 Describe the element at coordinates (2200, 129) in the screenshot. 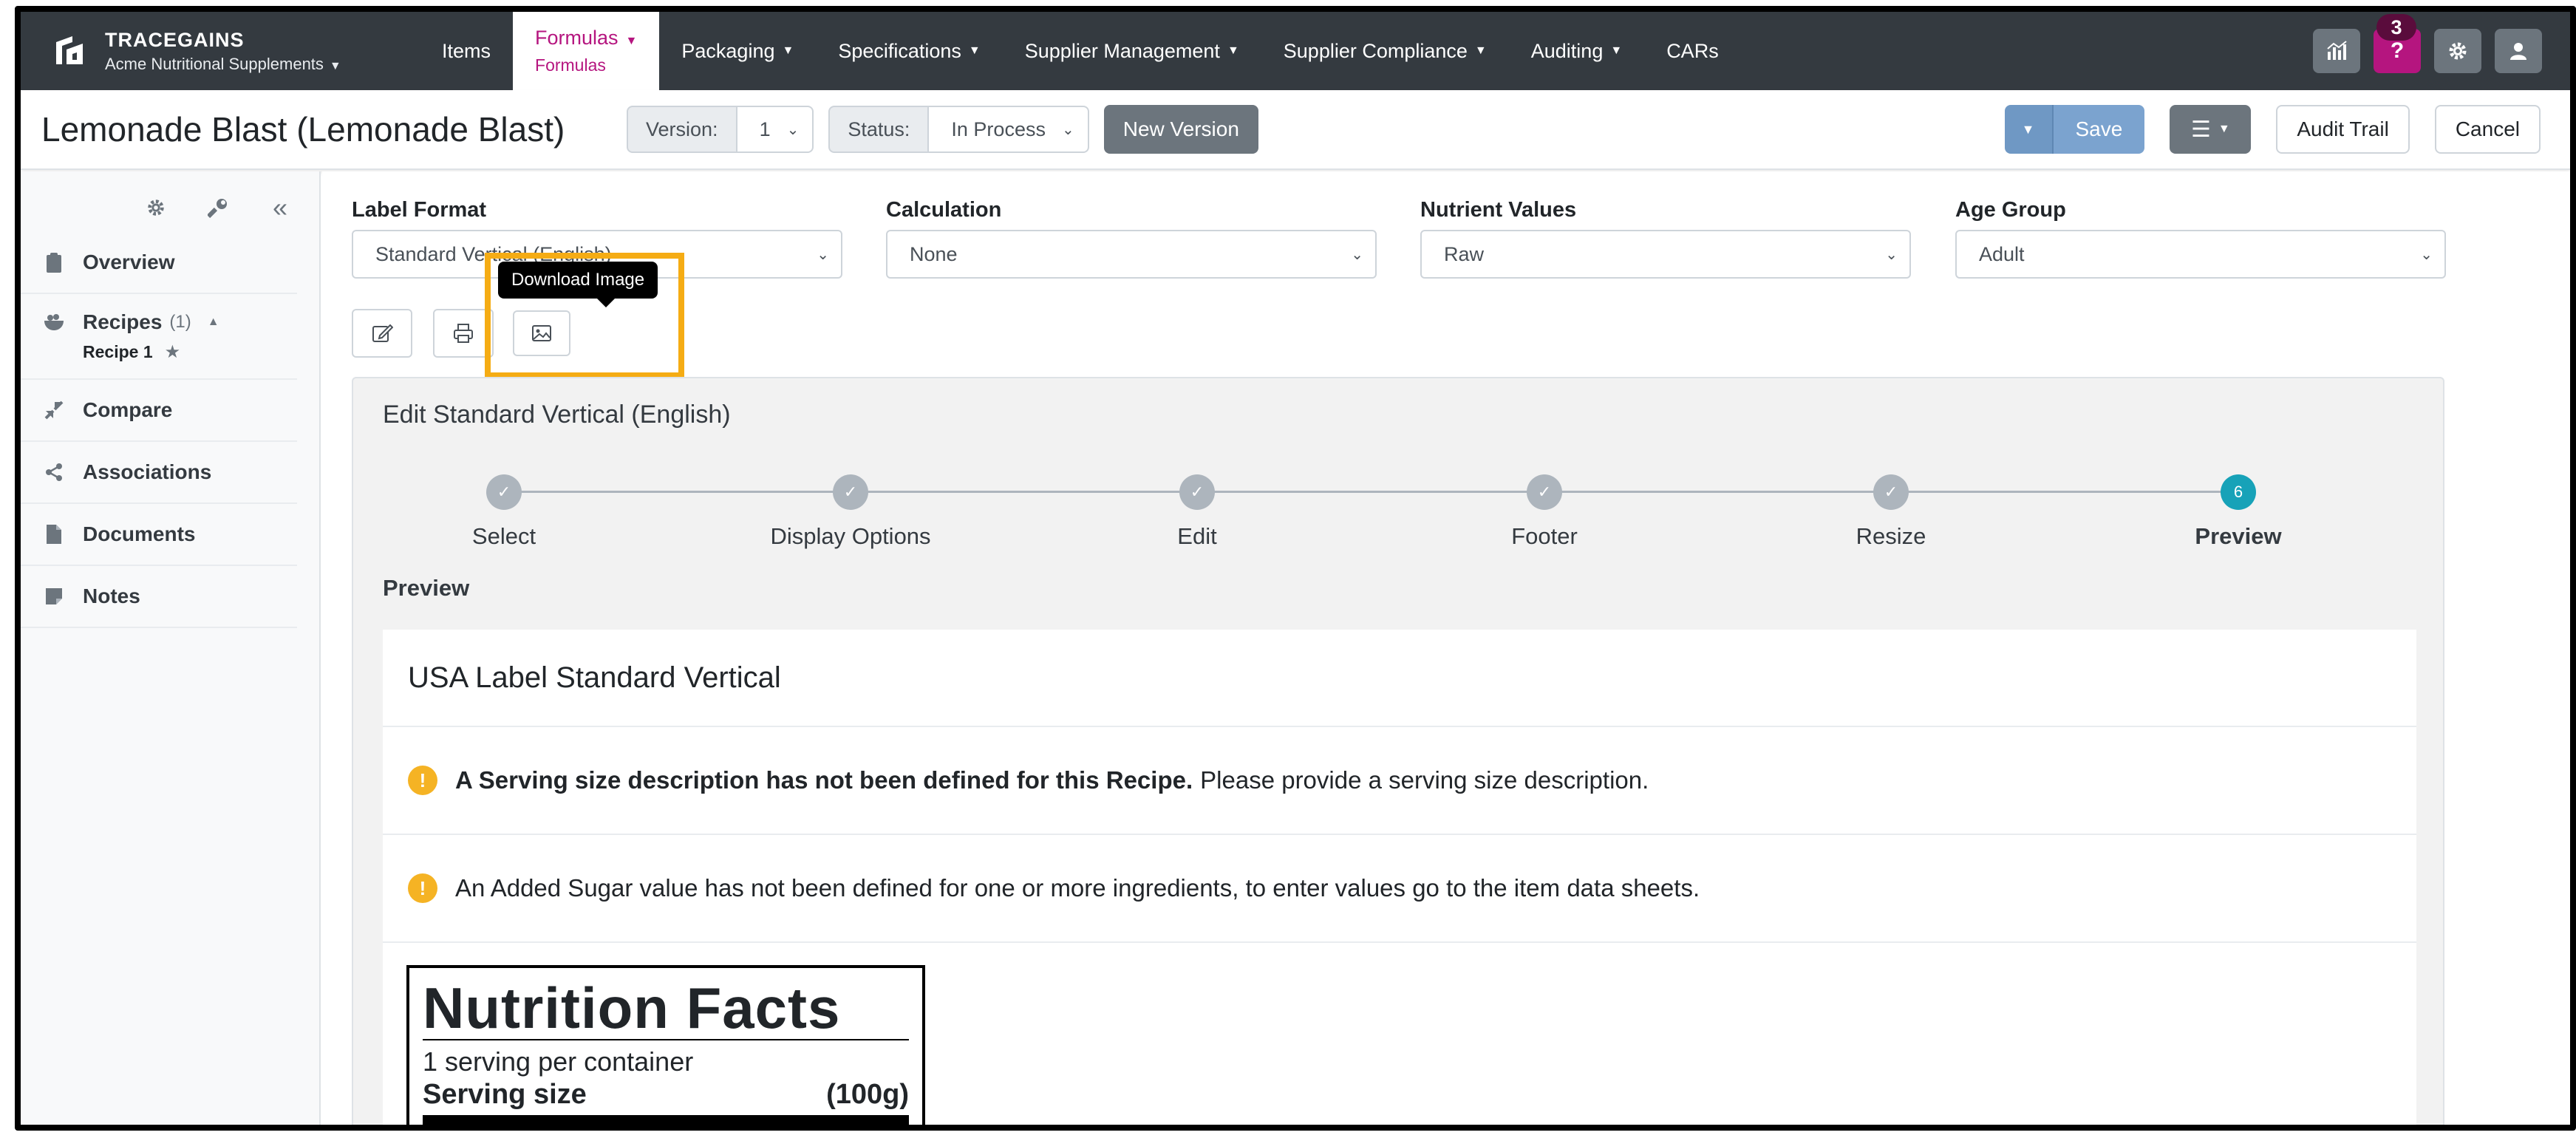

I see `hamburger-icon: ☰` at that location.